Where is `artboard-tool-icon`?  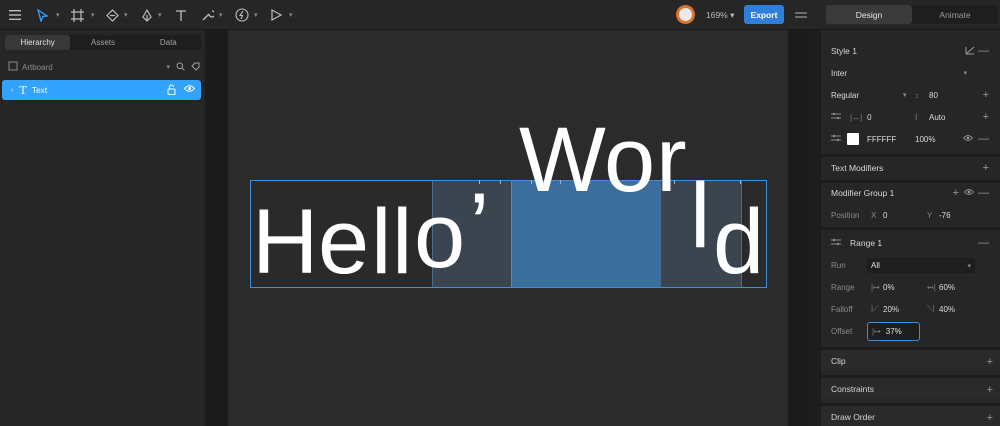 artboard-tool-icon is located at coordinates (77, 15).